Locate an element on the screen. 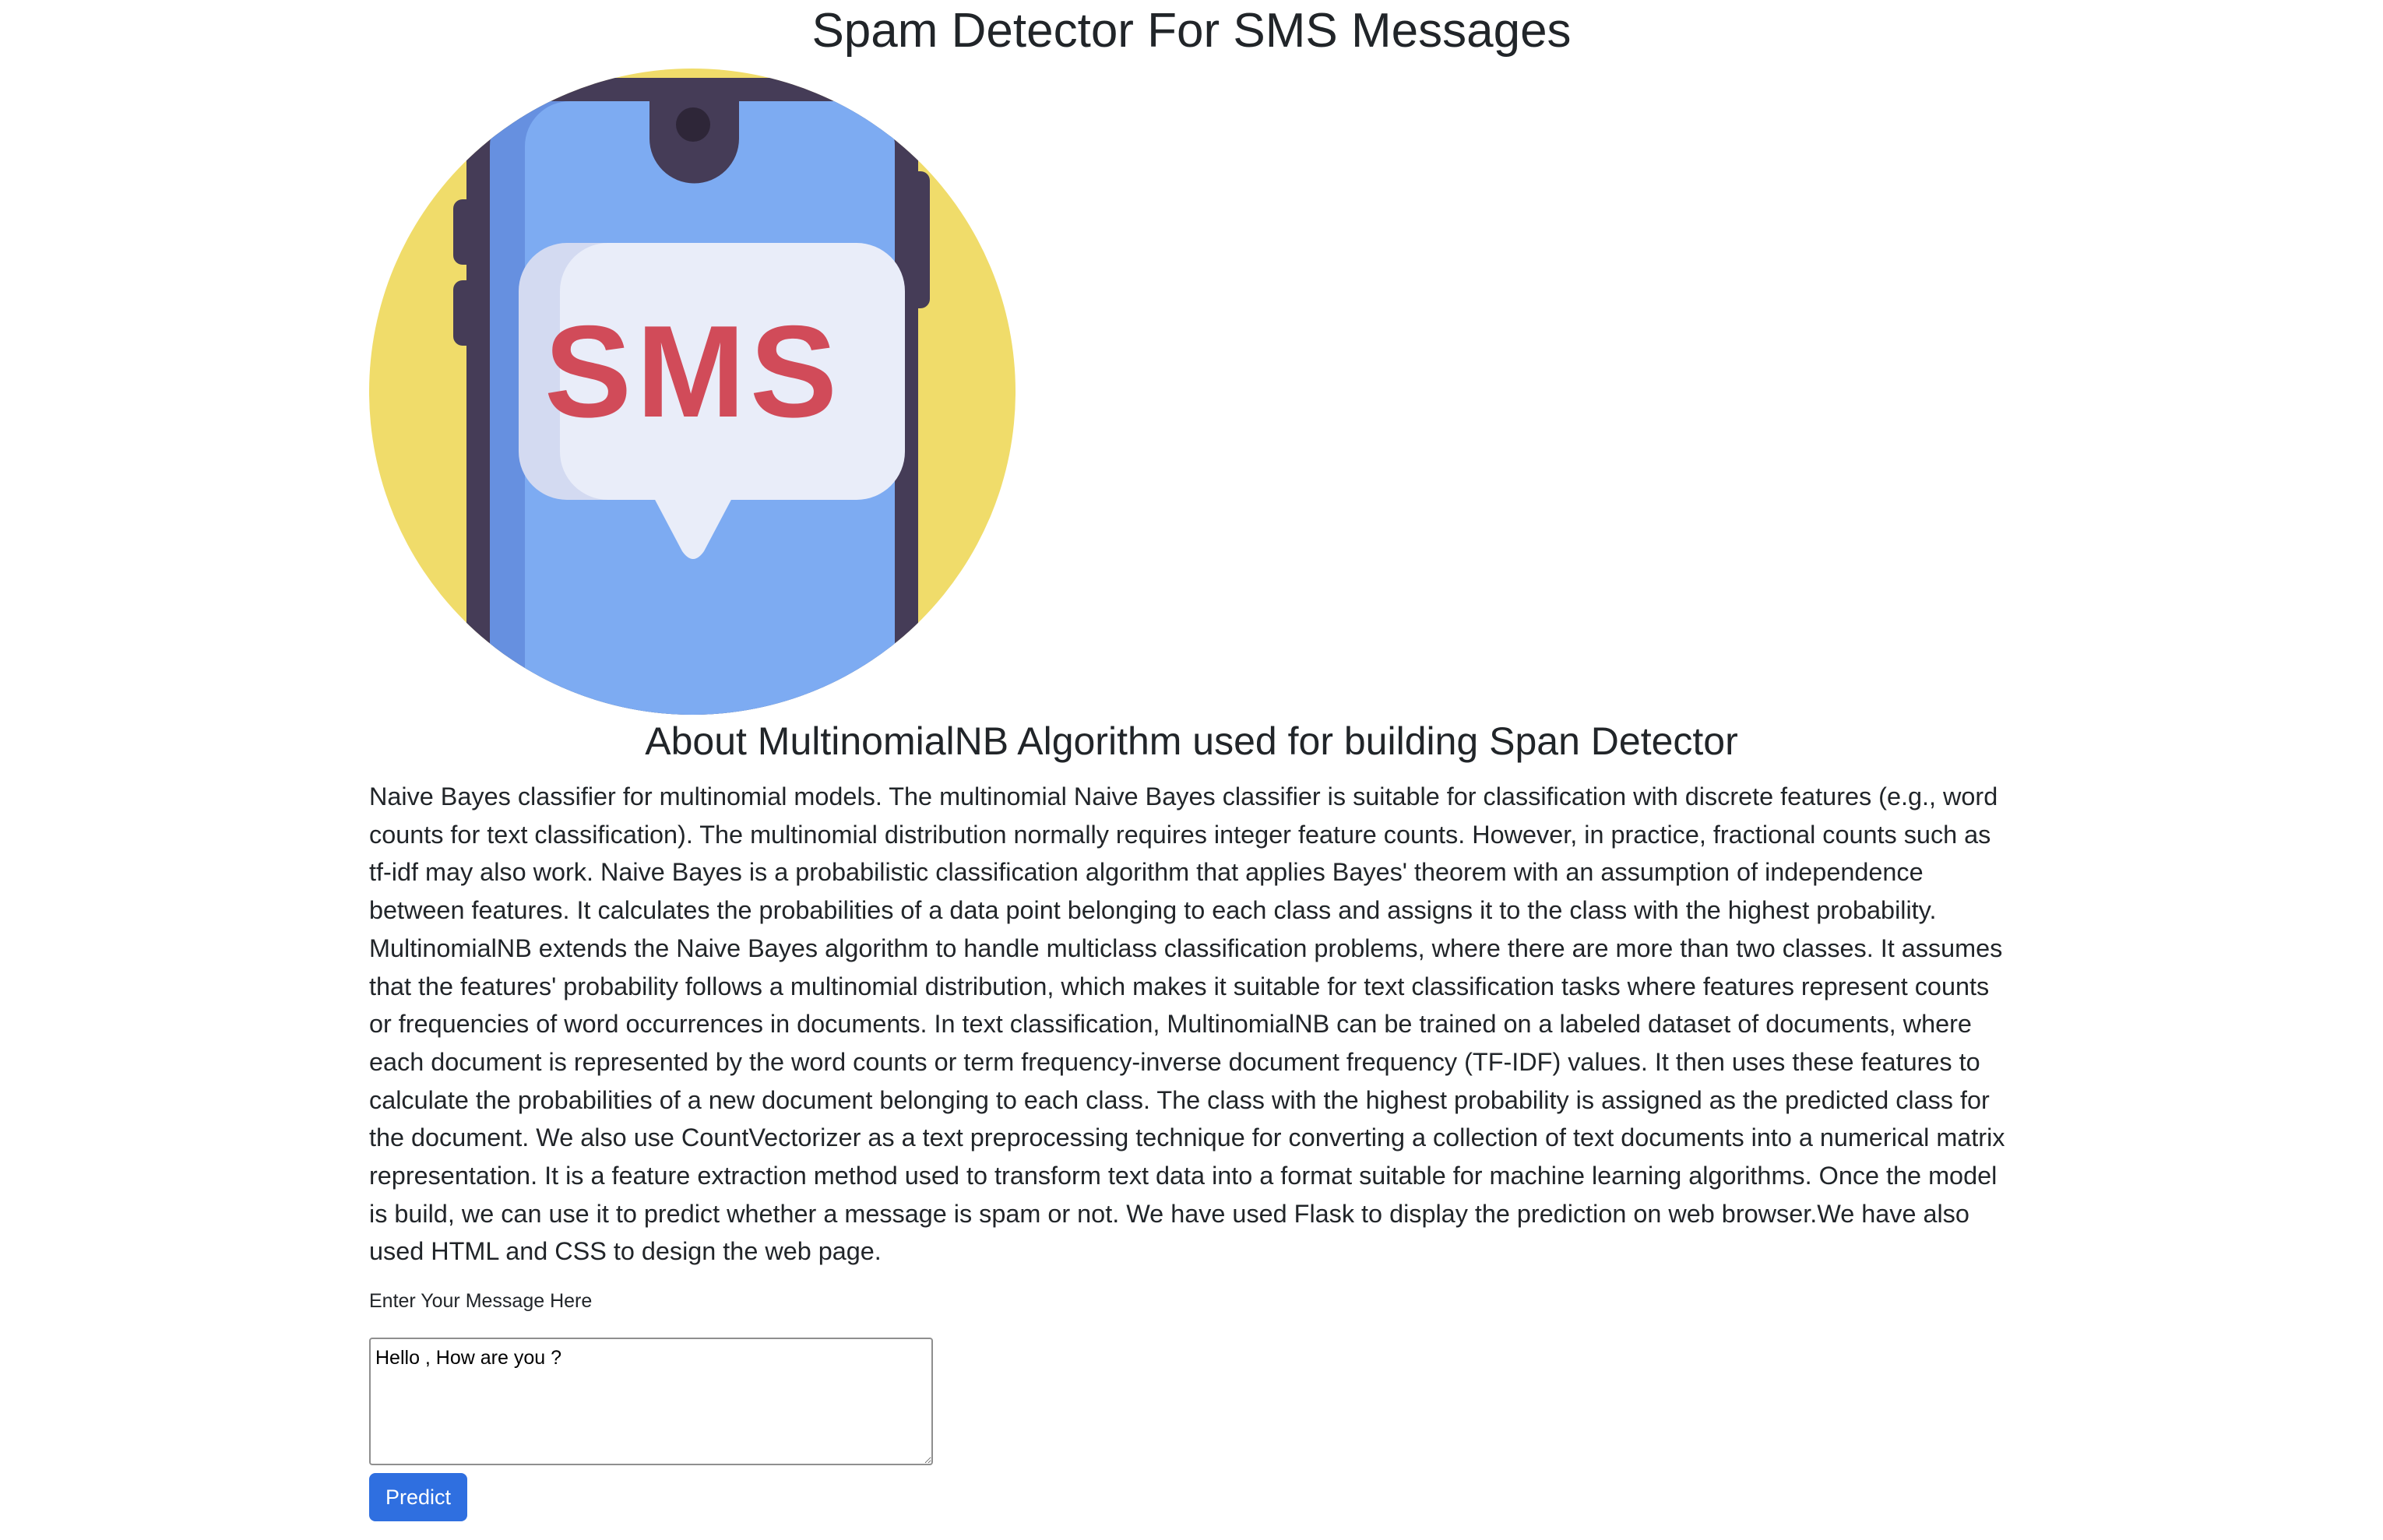  message-input: Hello , How are you ? is located at coordinates (651, 1401).